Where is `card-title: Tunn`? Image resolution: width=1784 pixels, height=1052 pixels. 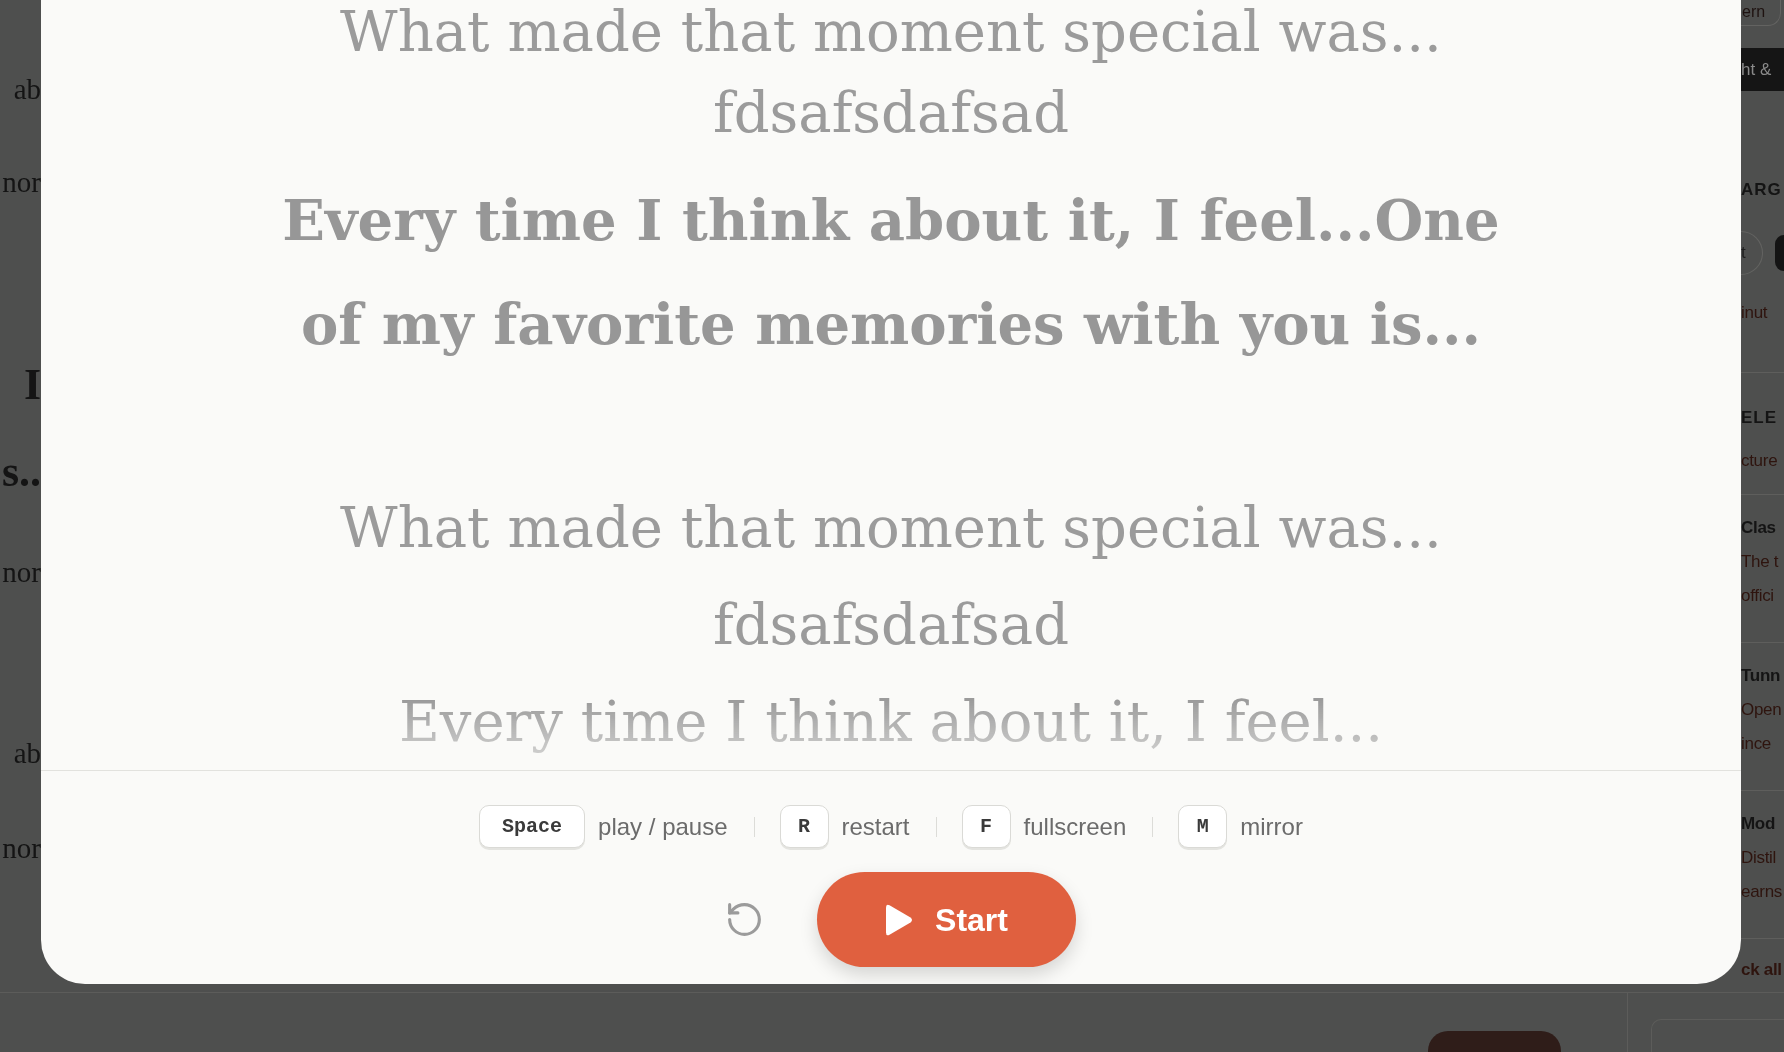
card-title: Tunn is located at coordinates (1761, 676).